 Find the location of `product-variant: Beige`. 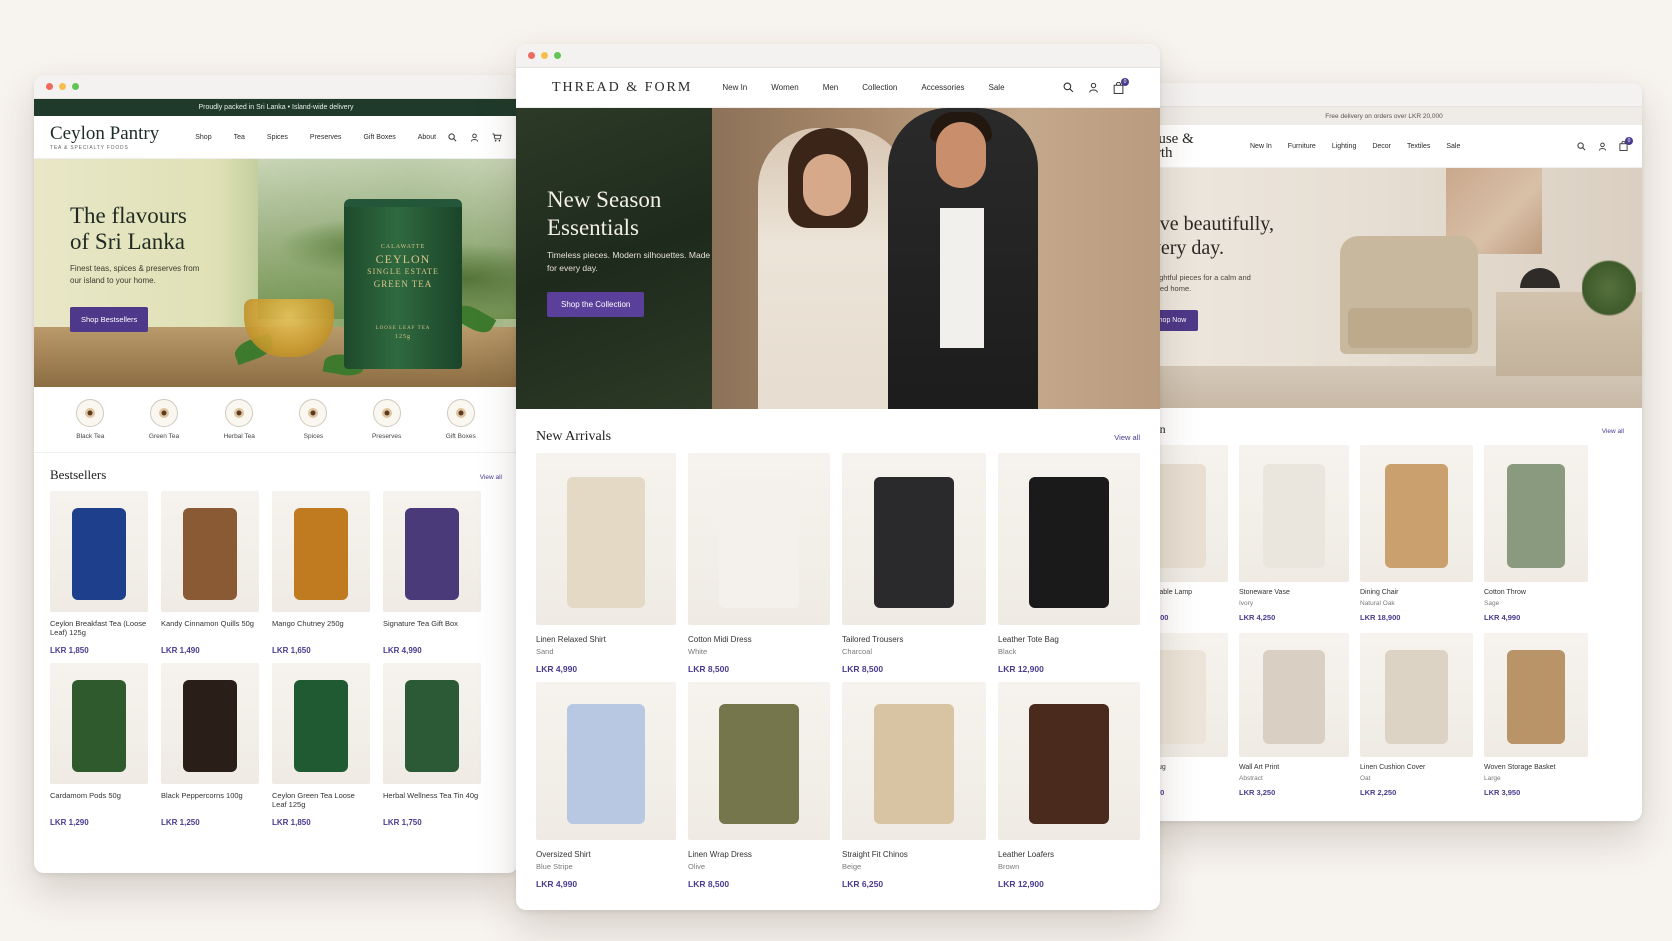

product-variant: Beige is located at coordinates (852, 866).